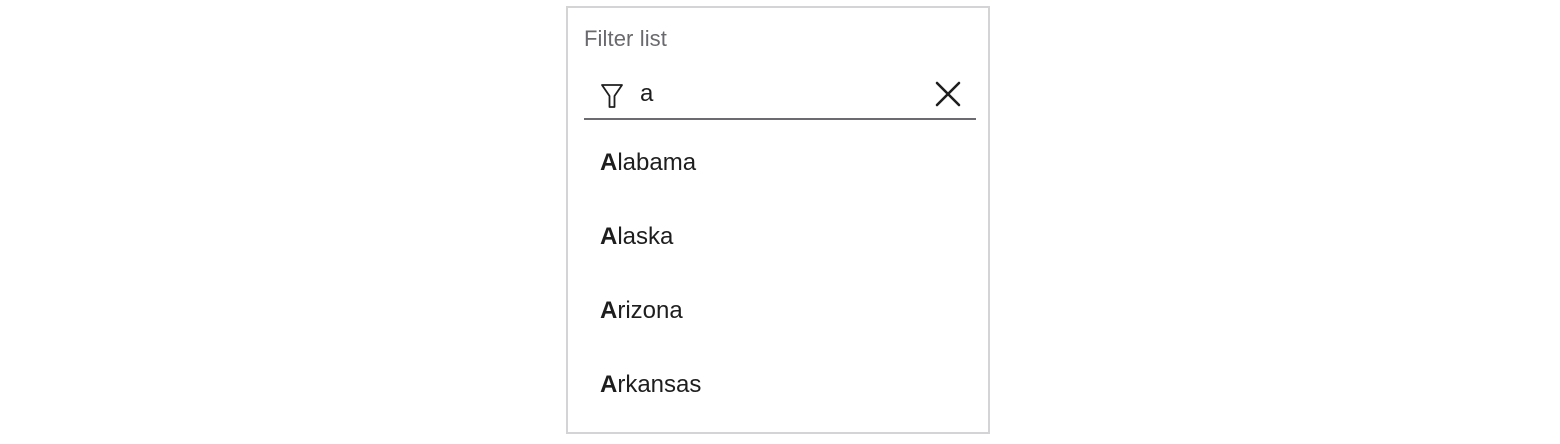 Image resolution: width=1560 pixels, height=444 pixels. I want to click on list-item-rest: labama, so click(657, 162).